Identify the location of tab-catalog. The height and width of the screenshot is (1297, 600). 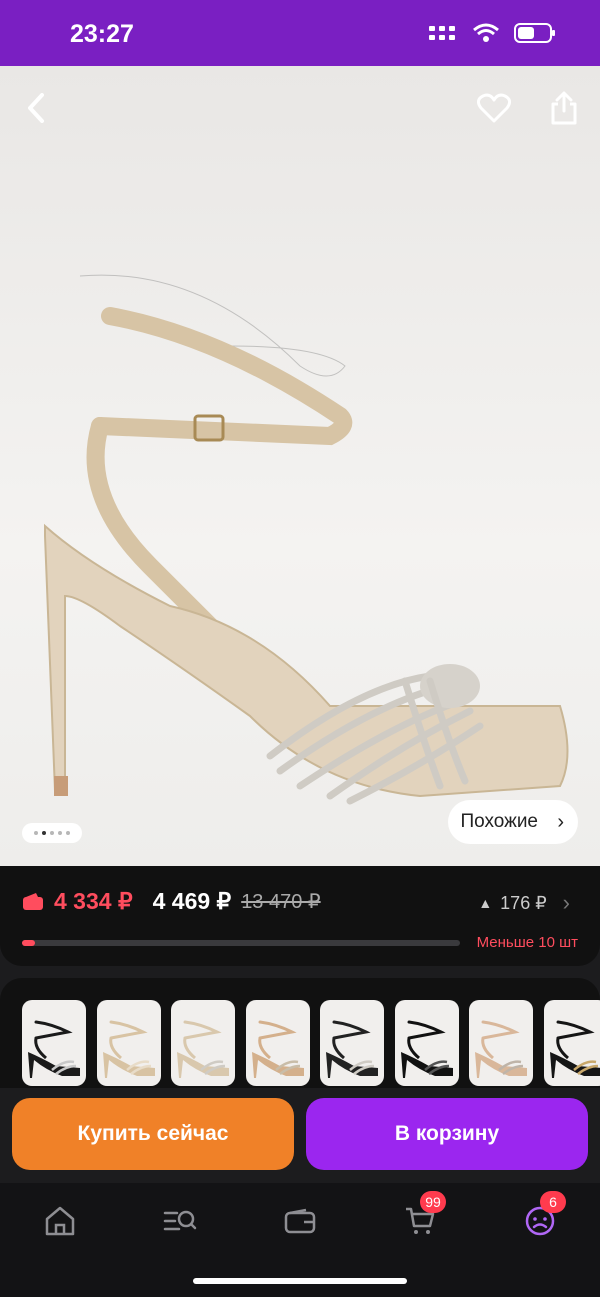
(180, 1221).